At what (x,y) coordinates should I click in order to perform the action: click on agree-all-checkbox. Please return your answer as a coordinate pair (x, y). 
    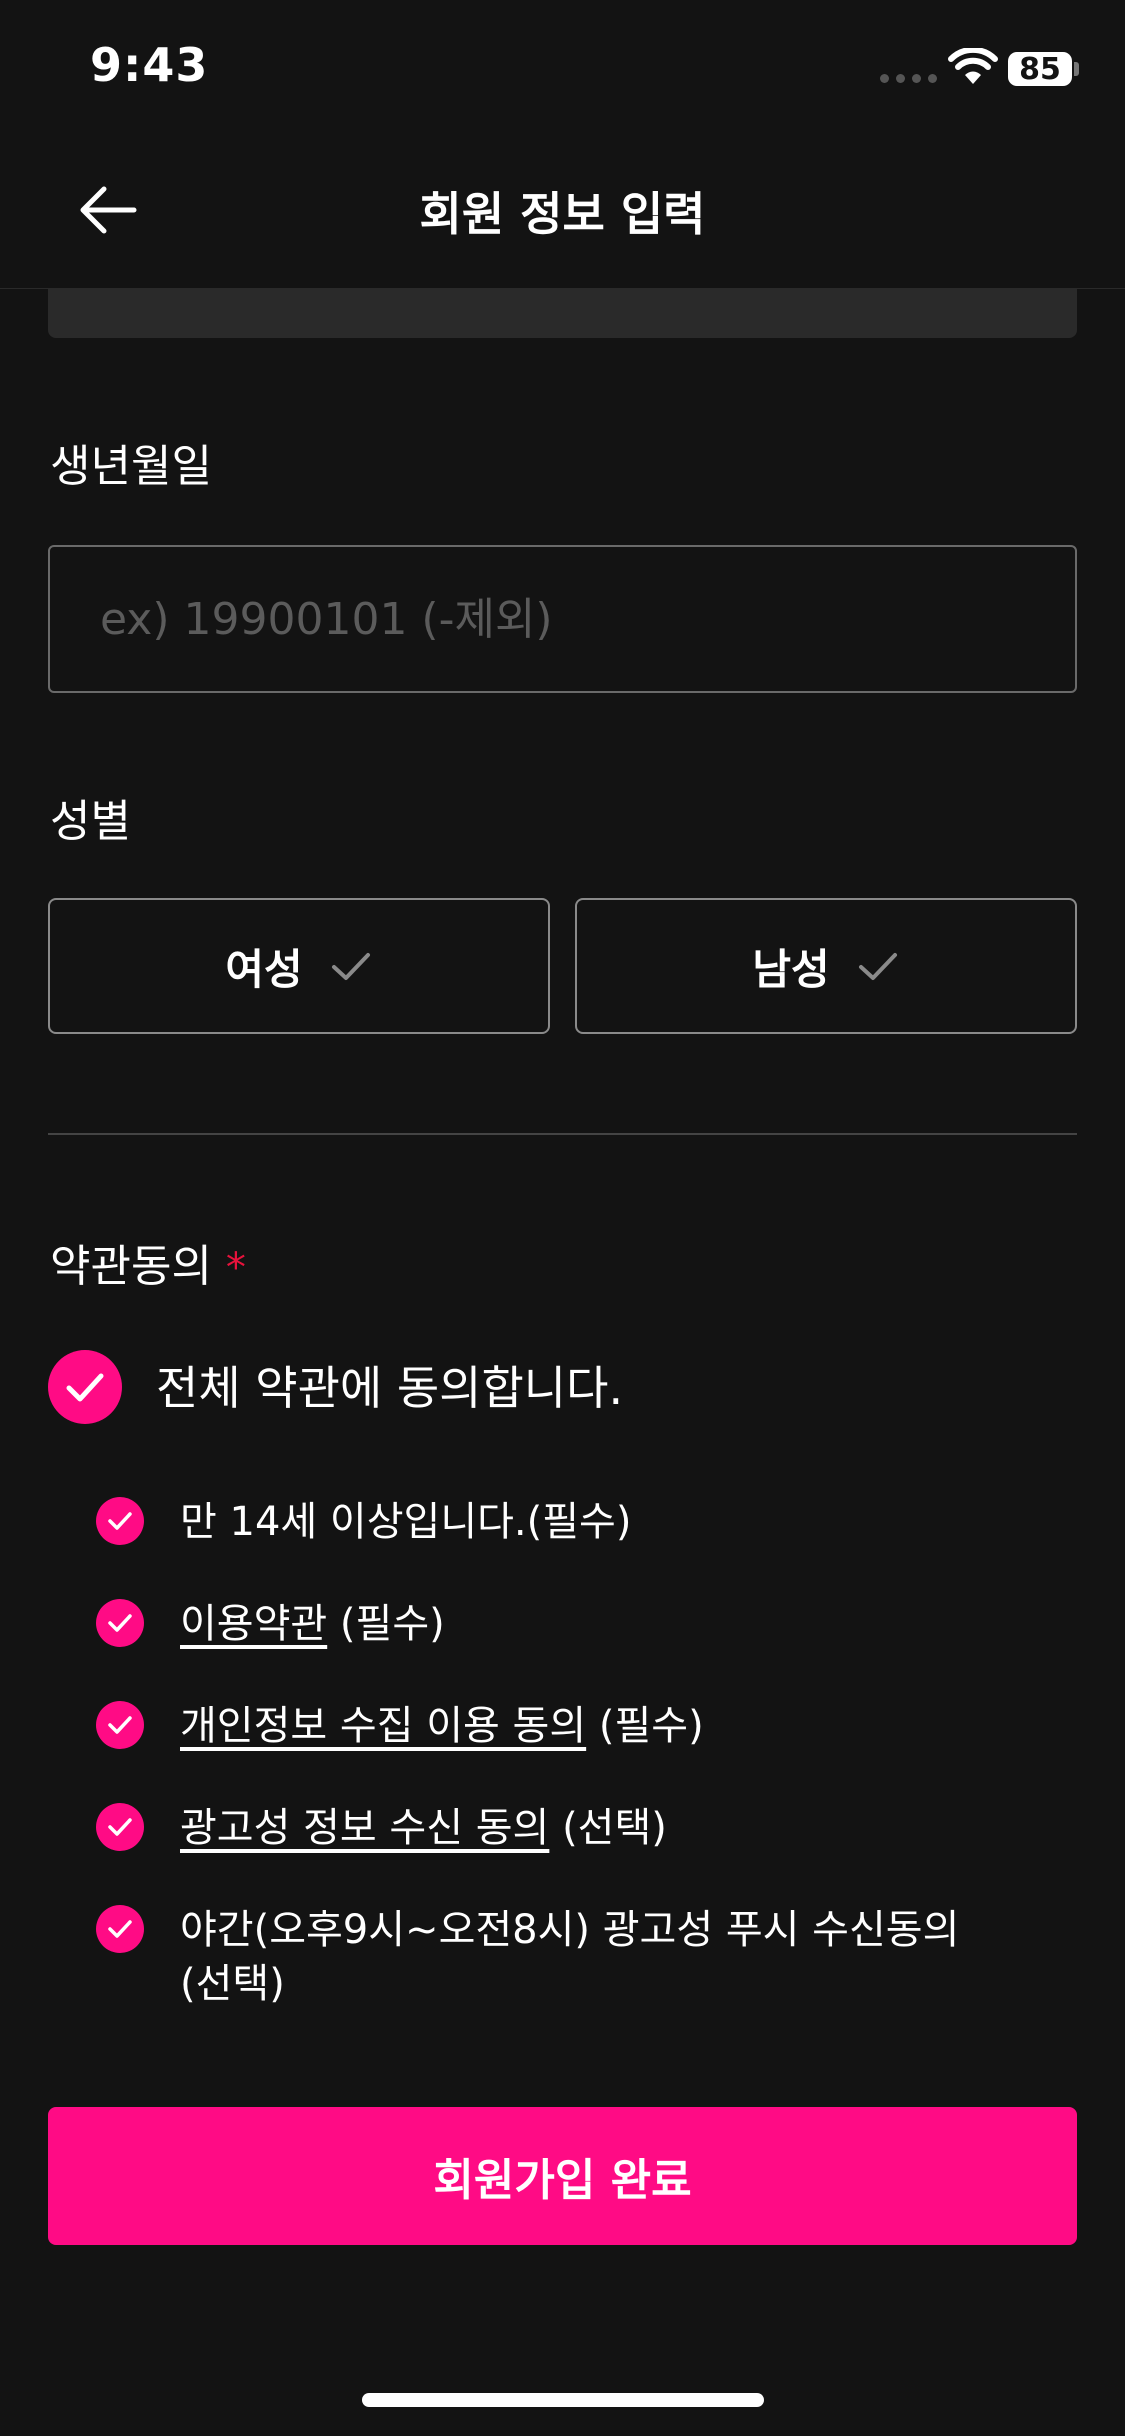
    Looking at the image, I should click on (85, 1387).